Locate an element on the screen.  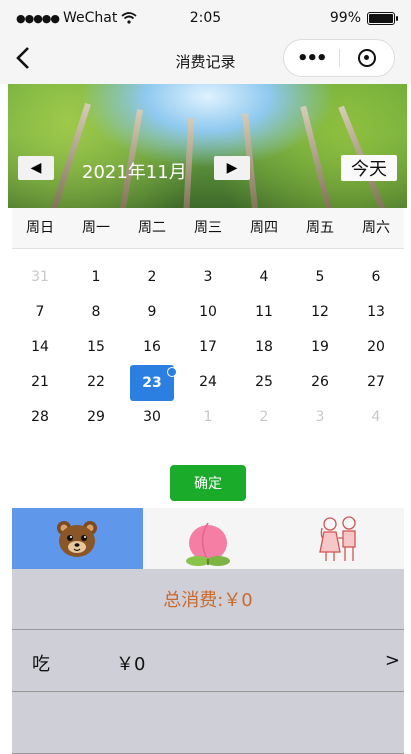
close-button is located at coordinates (366, 58).